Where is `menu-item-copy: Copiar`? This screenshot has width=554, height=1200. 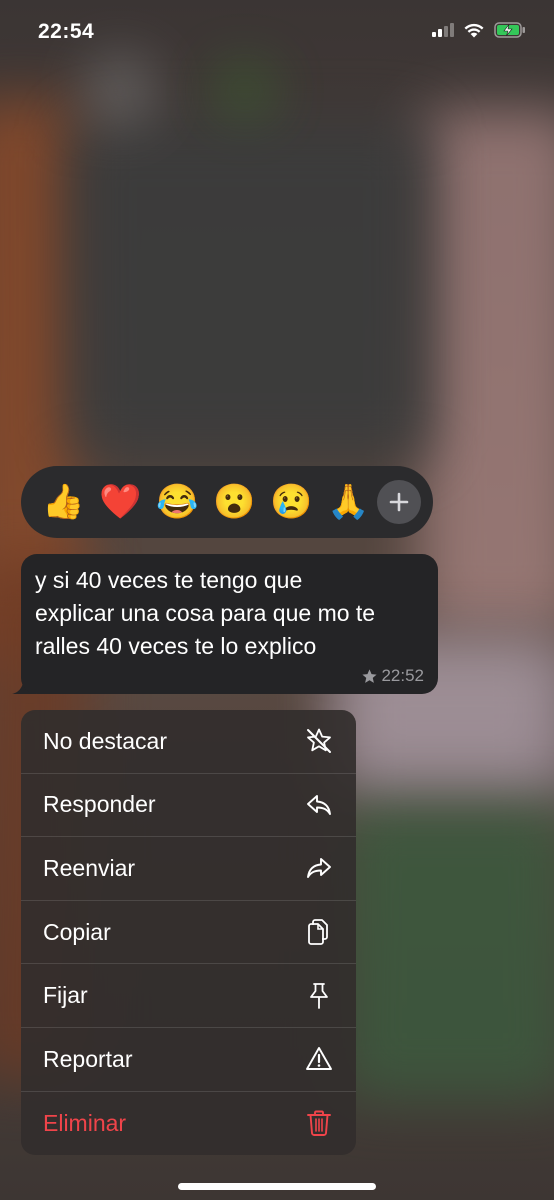 menu-item-copy: Copiar is located at coordinates (188, 933).